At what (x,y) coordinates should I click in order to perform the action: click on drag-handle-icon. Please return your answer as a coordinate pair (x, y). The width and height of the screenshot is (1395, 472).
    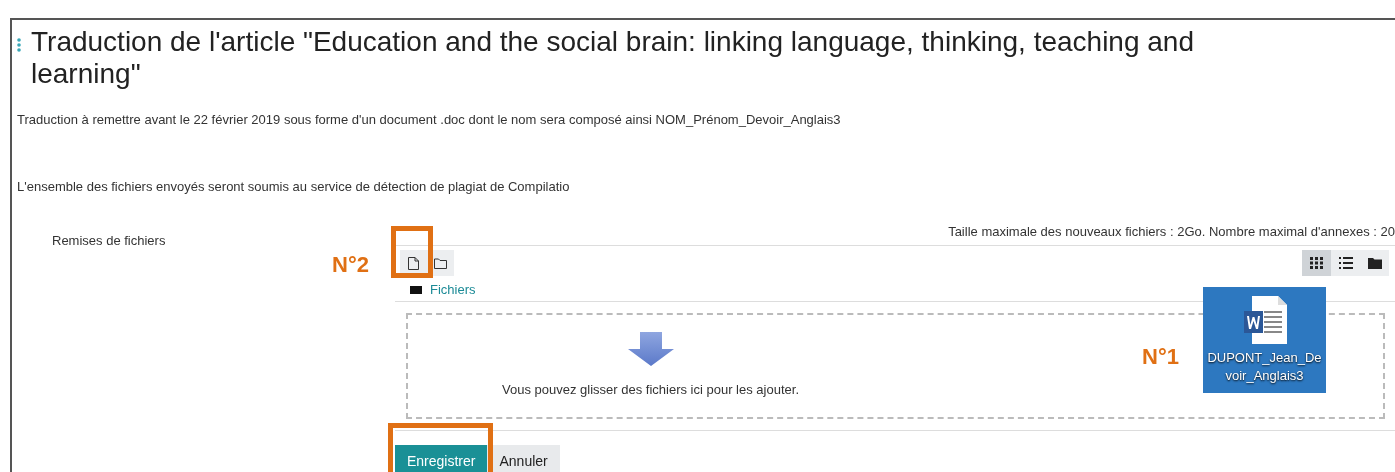
    Looking at the image, I should click on (19, 45).